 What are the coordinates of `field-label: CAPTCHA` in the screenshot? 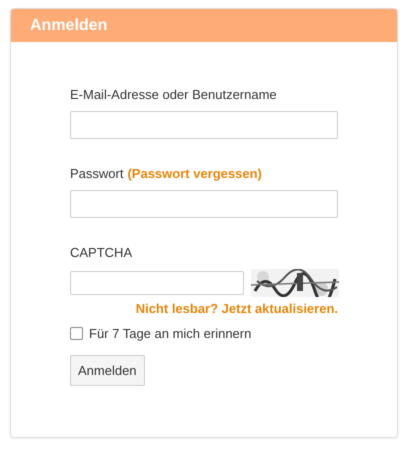 It's located at (101, 252).